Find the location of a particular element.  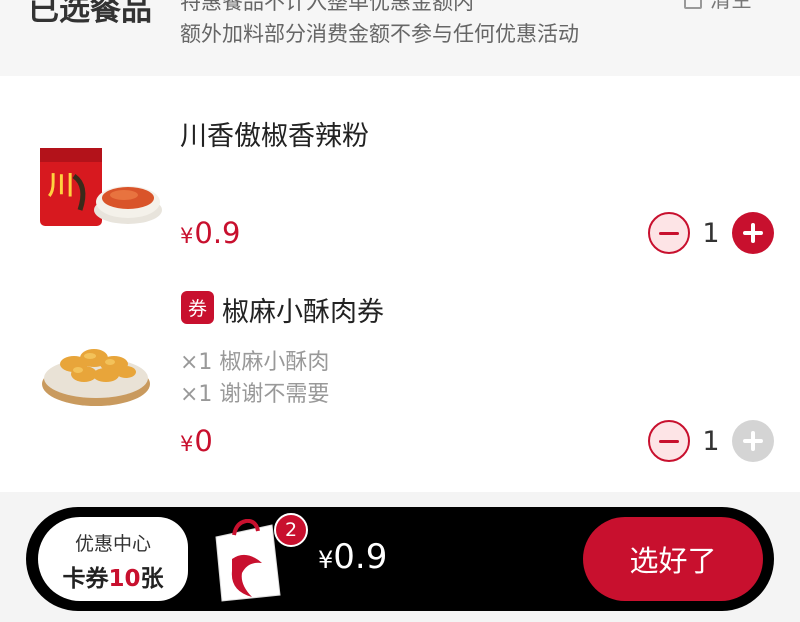

clear-cart-button: 清空 is located at coordinates (718, 7).